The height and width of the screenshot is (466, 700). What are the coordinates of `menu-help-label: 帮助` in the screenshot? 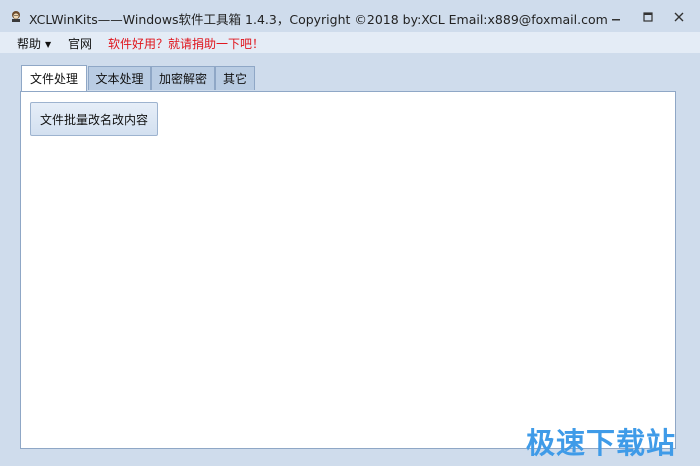 It's located at (29, 44).